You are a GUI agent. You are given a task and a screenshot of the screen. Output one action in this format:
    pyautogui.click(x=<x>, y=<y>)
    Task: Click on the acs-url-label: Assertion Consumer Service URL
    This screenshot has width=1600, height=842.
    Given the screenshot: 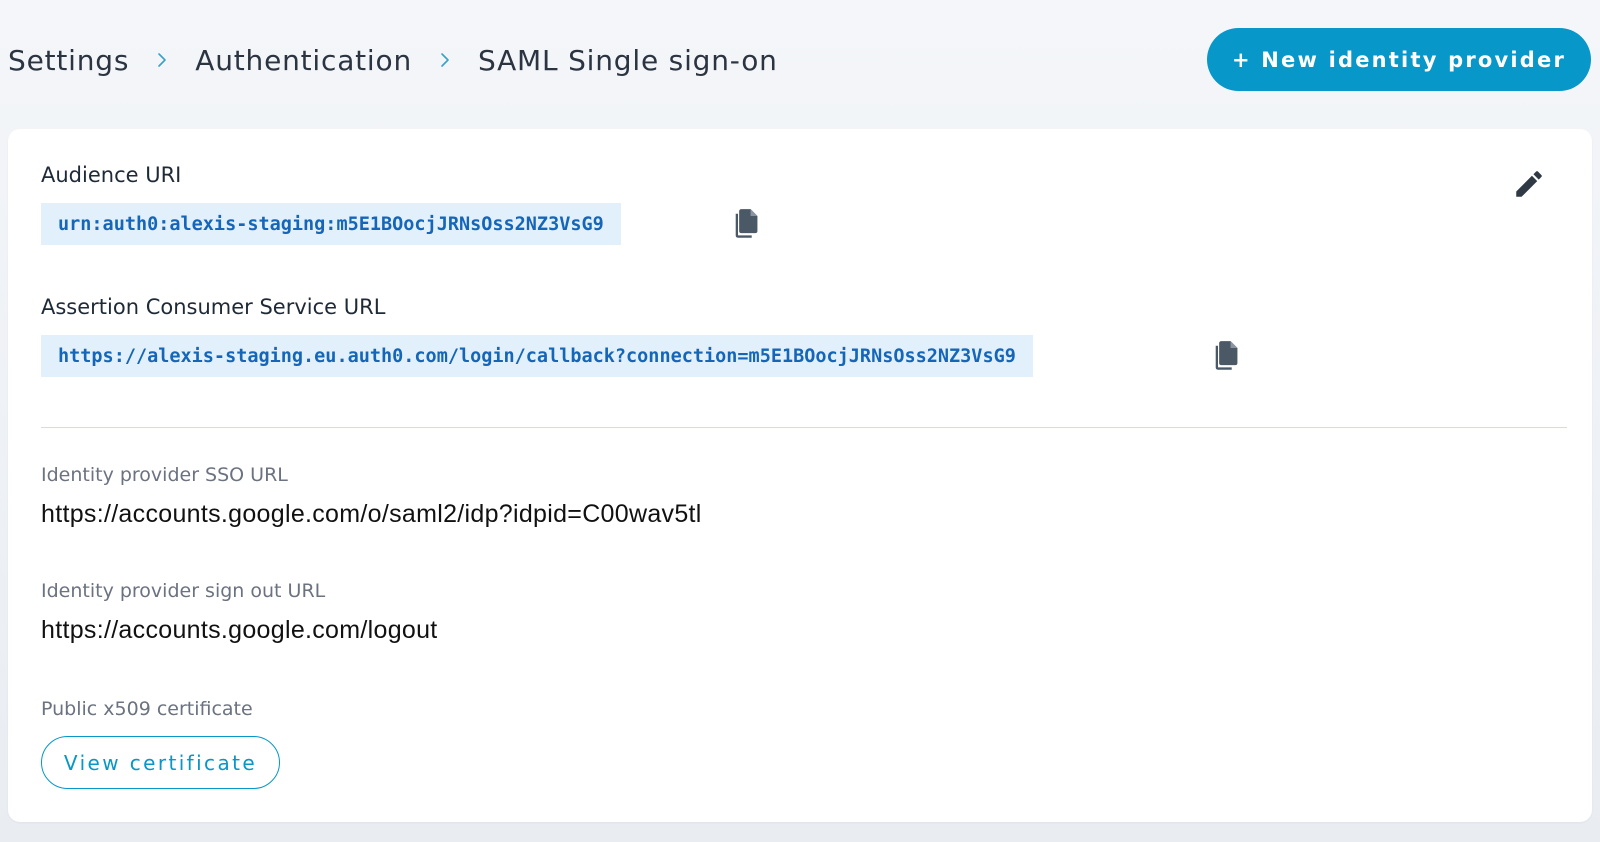 What is the action you would take?
    pyautogui.click(x=213, y=307)
    